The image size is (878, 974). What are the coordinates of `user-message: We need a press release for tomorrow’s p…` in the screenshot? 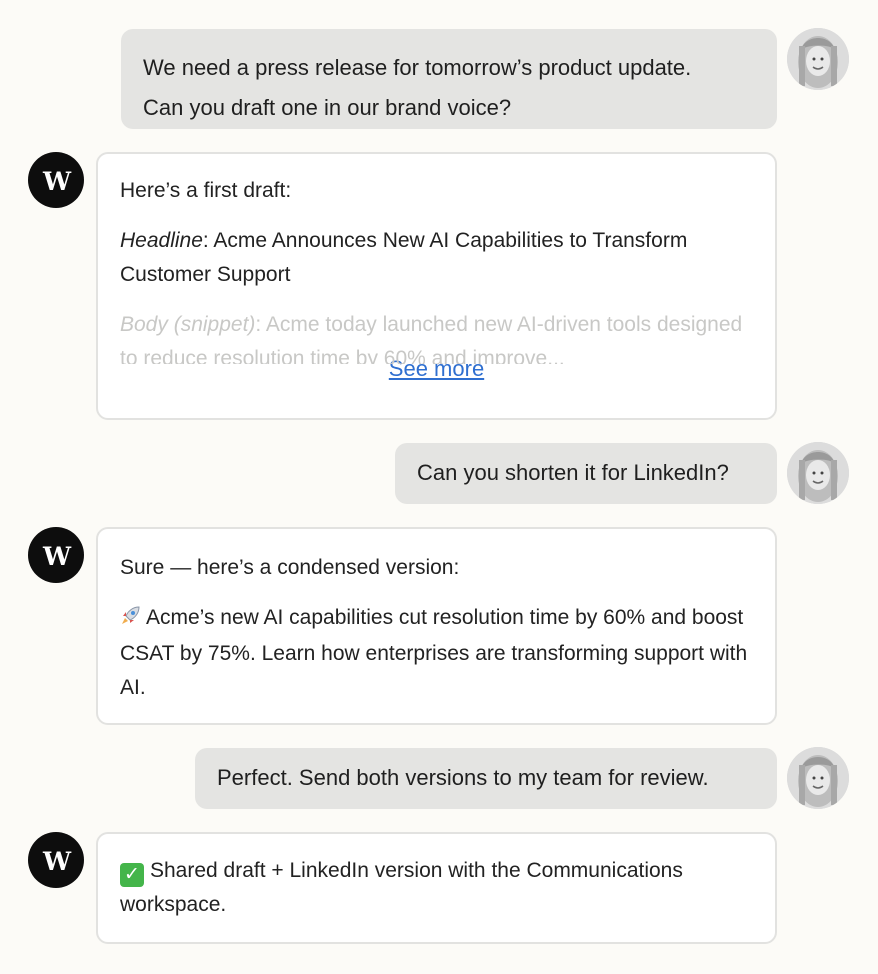 It's located at (449, 79).